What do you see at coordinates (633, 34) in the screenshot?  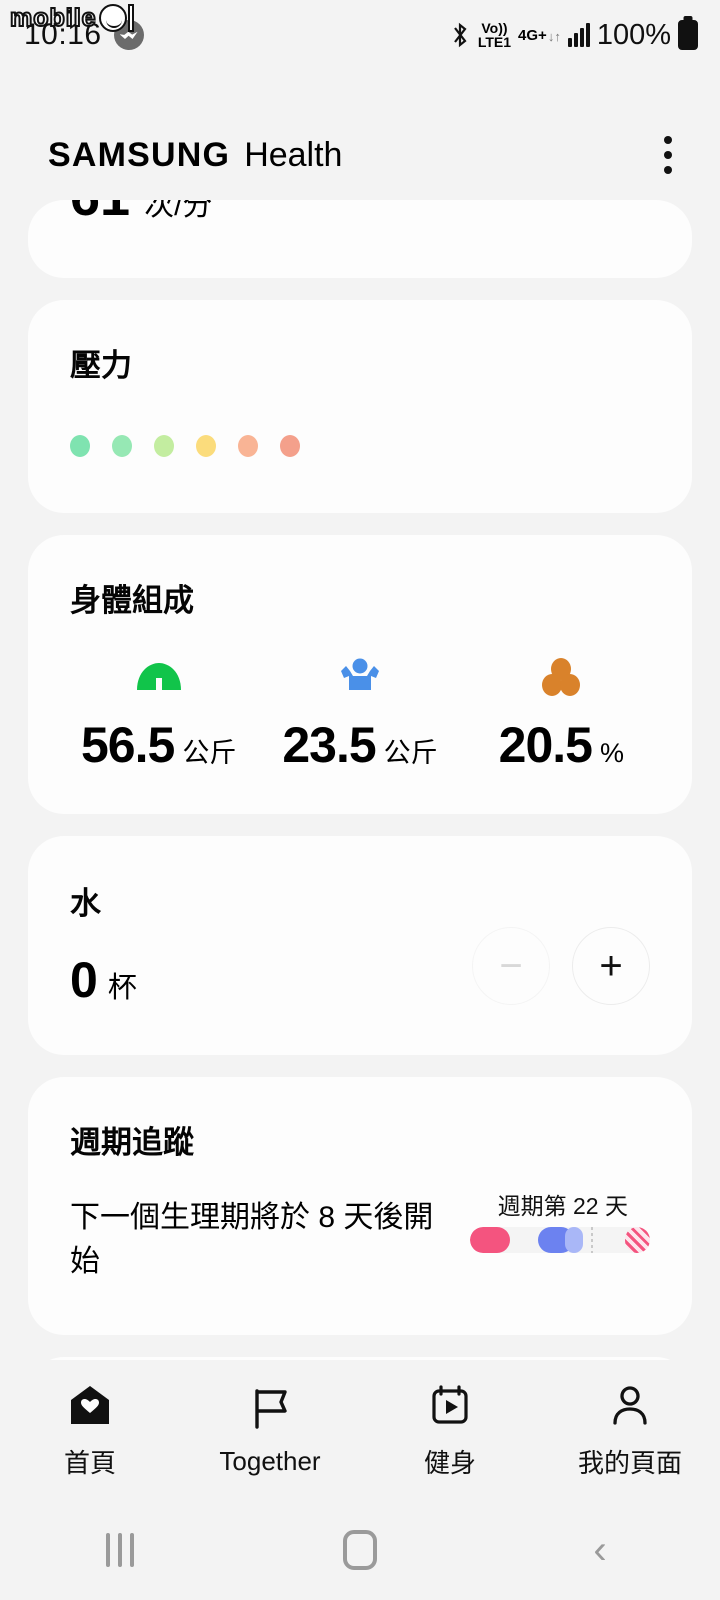 I see `battery-percent: 100%` at bounding box center [633, 34].